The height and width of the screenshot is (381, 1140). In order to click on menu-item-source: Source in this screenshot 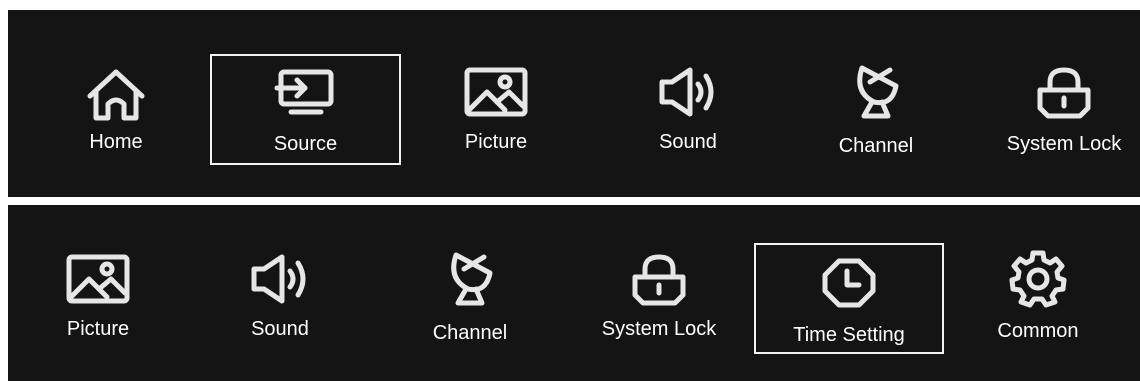, I will do `click(305, 109)`.